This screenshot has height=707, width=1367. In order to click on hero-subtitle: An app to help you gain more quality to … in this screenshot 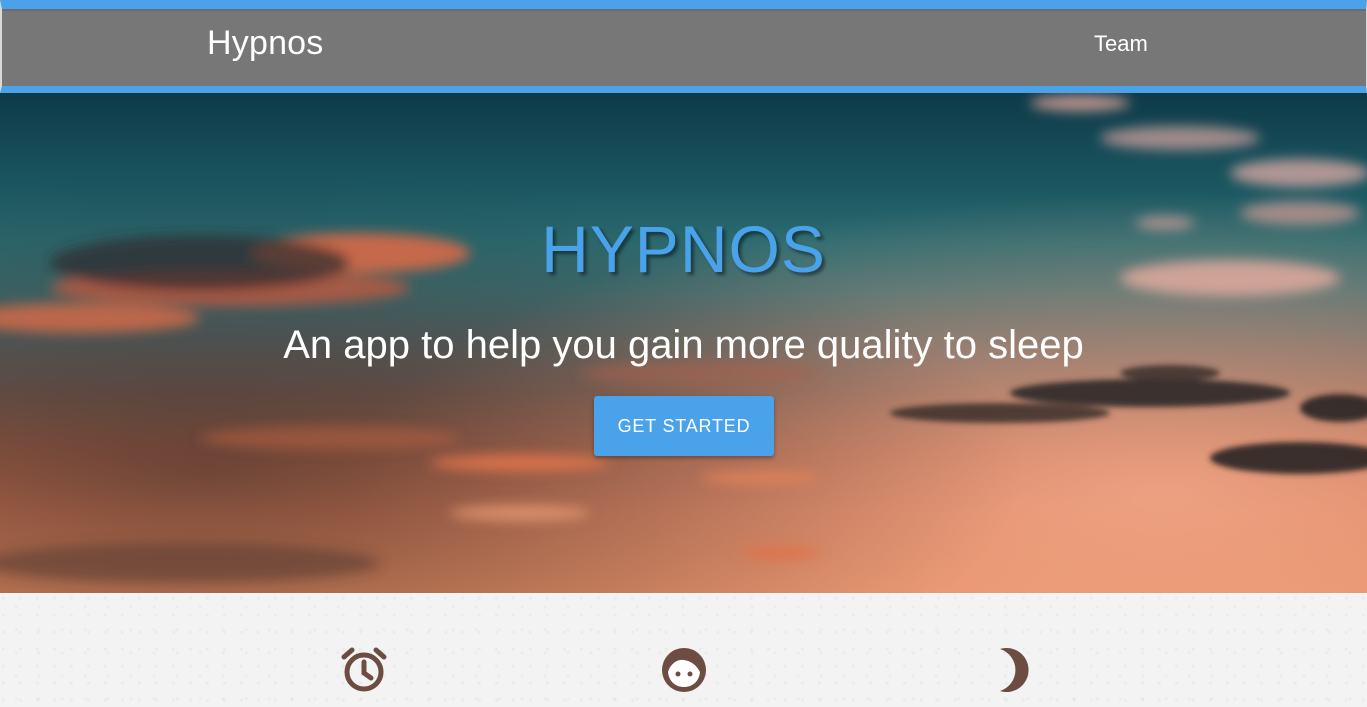, I will do `click(683, 345)`.